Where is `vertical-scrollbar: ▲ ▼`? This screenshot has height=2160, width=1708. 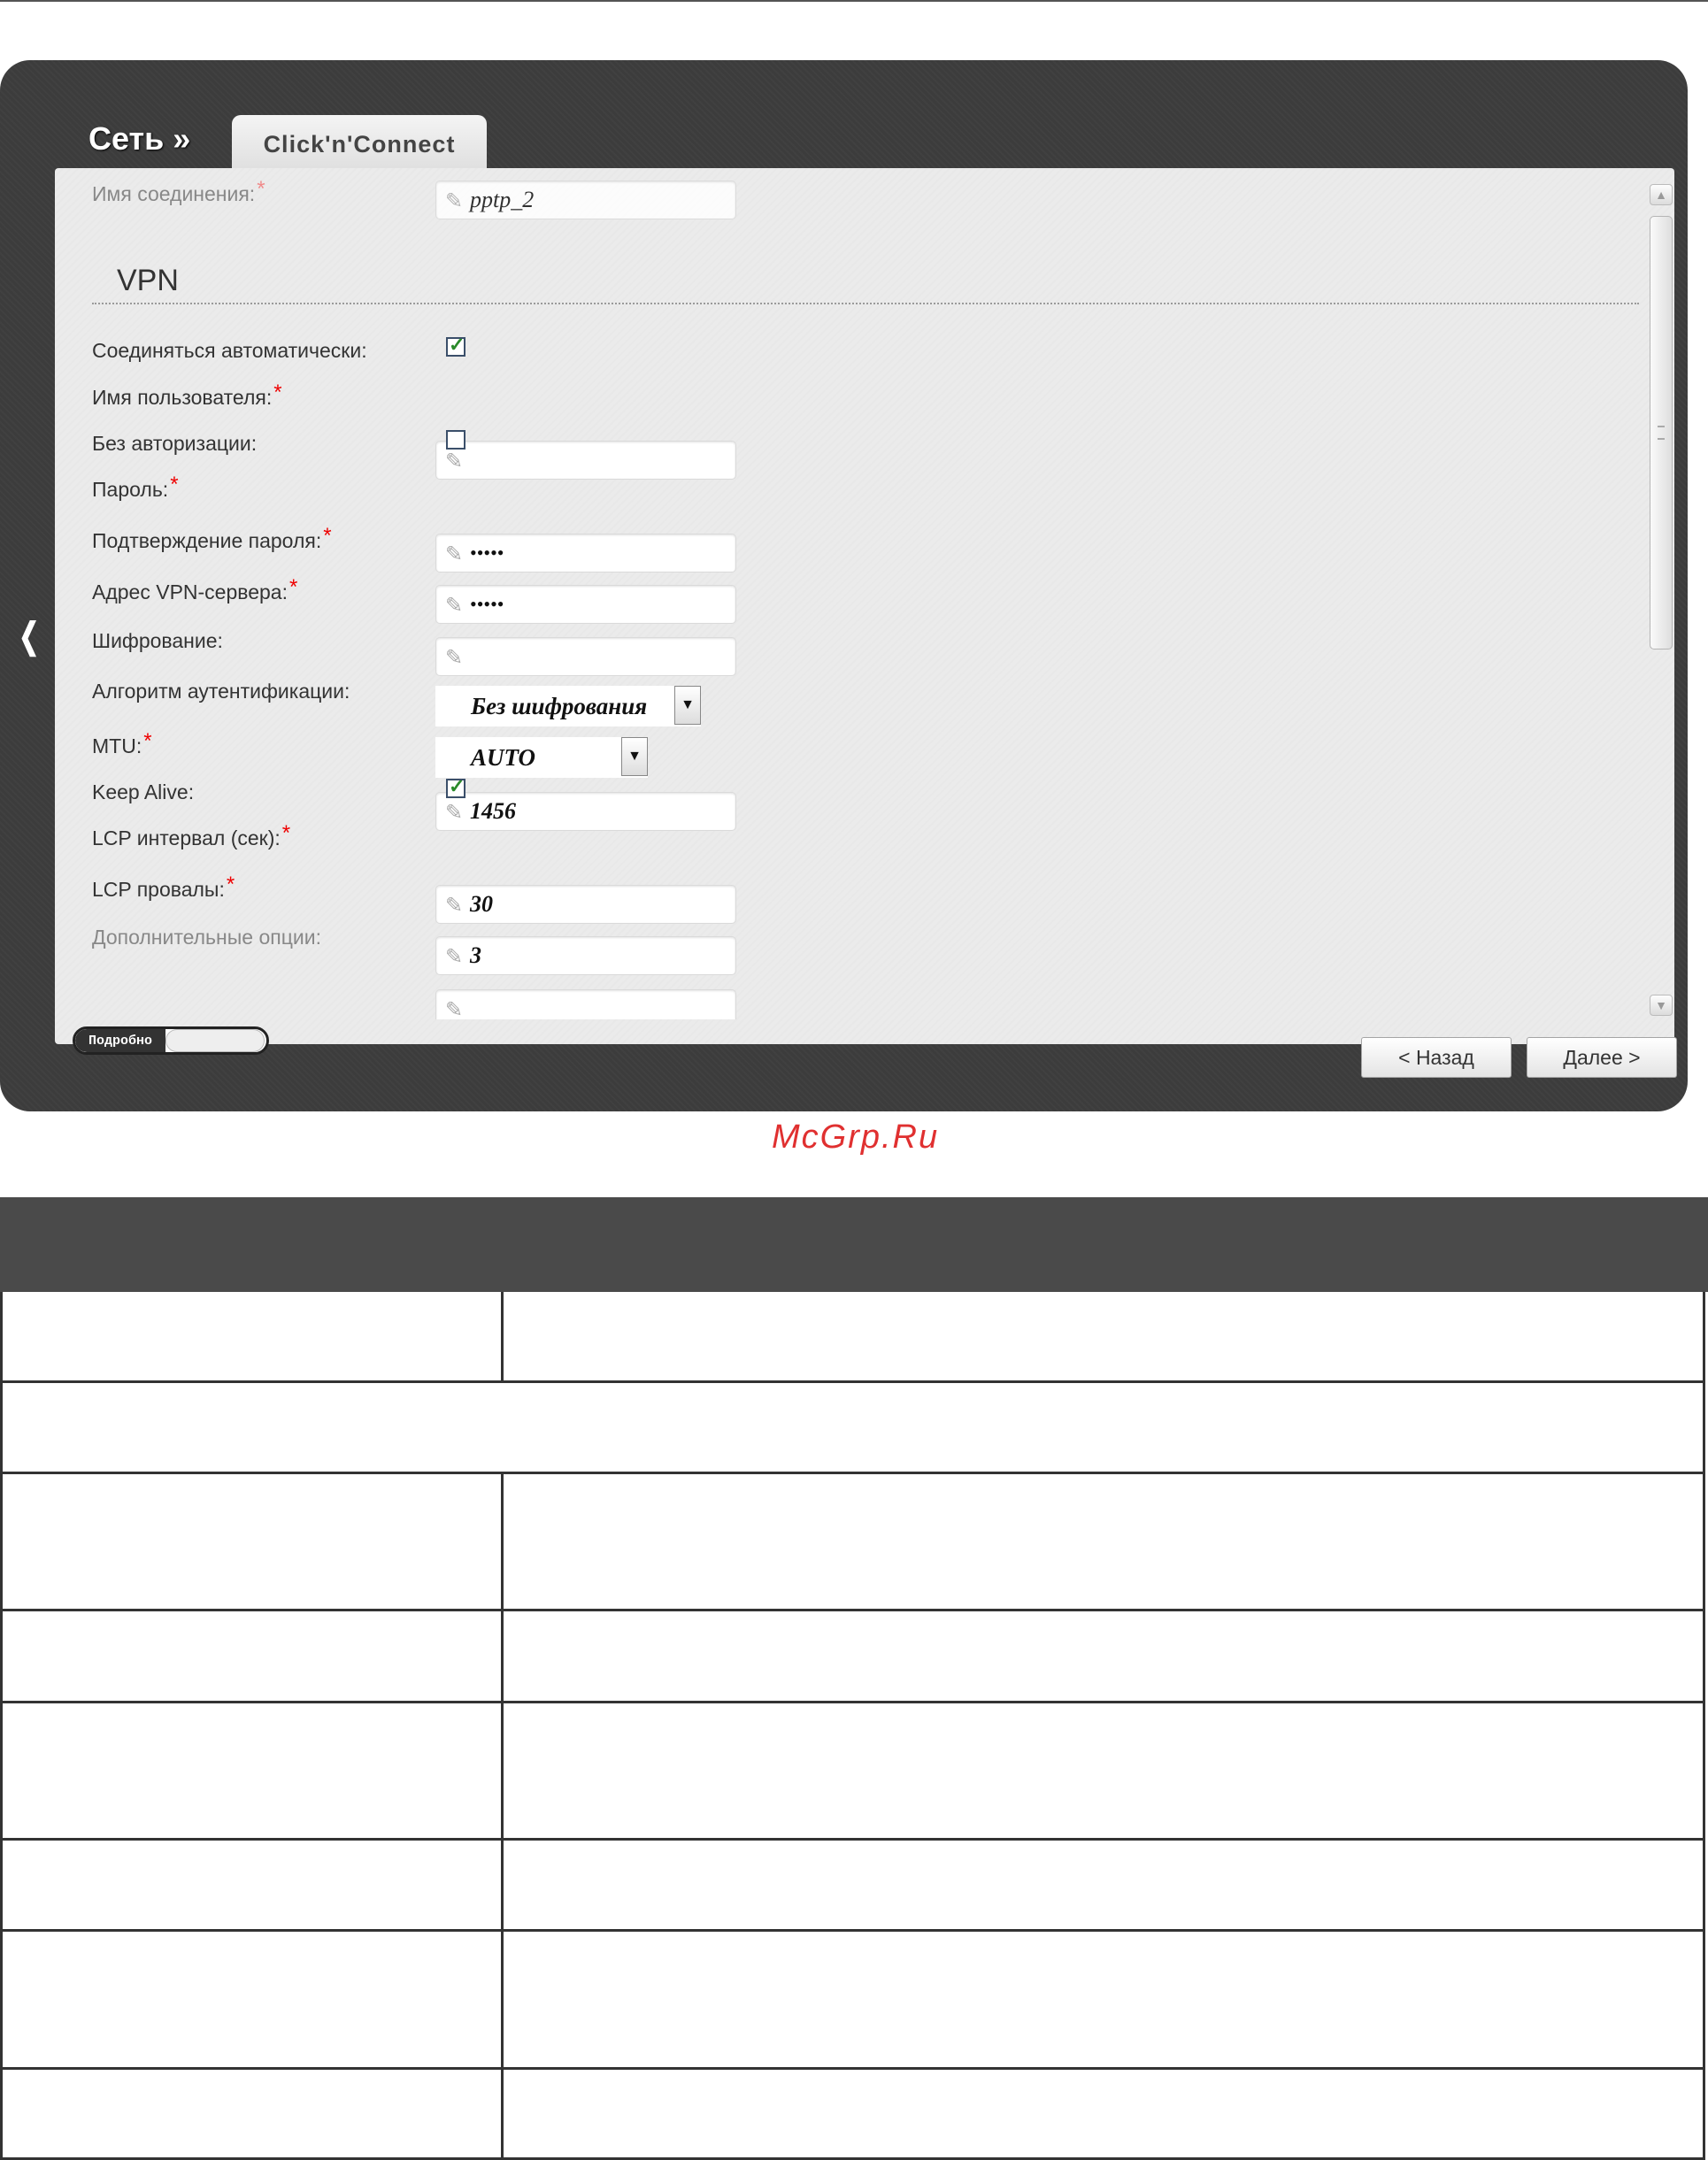
vertical-scrollbar: ▲ ▼ is located at coordinates (1661, 600).